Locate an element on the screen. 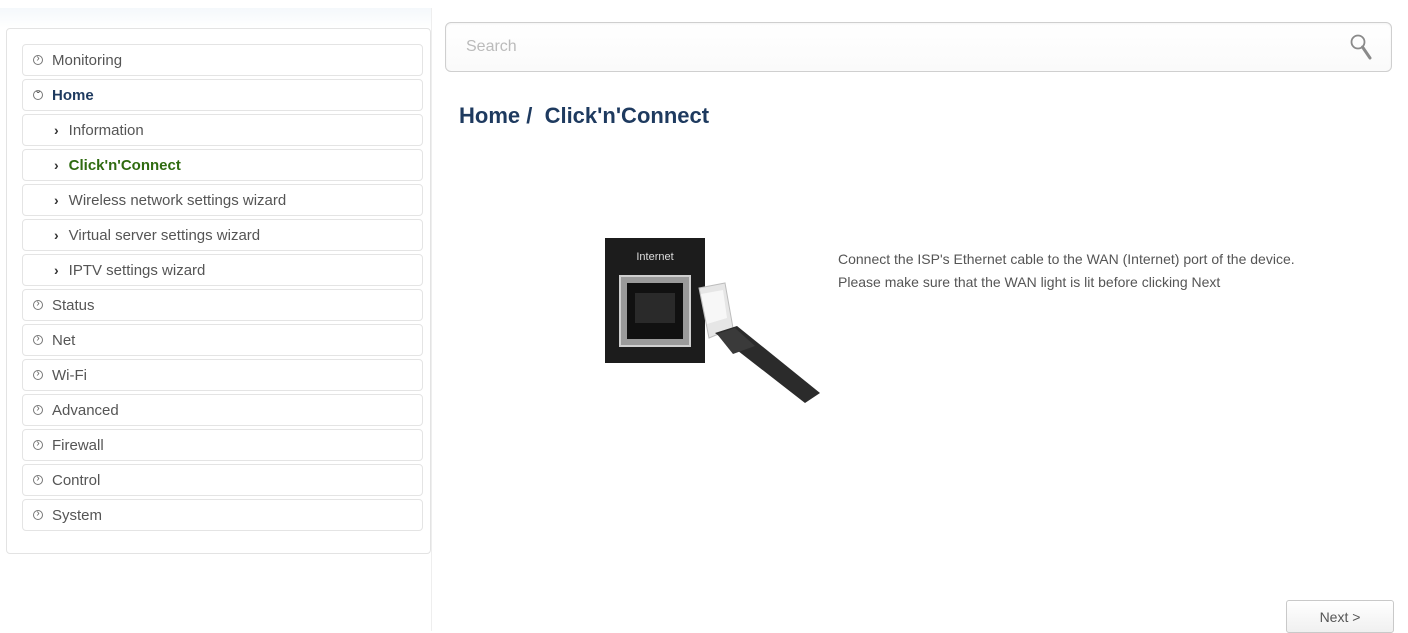 This screenshot has width=1408, height=633. sidebar-subitem-clicknconnect: › Click'n'Connect is located at coordinates (222, 165).